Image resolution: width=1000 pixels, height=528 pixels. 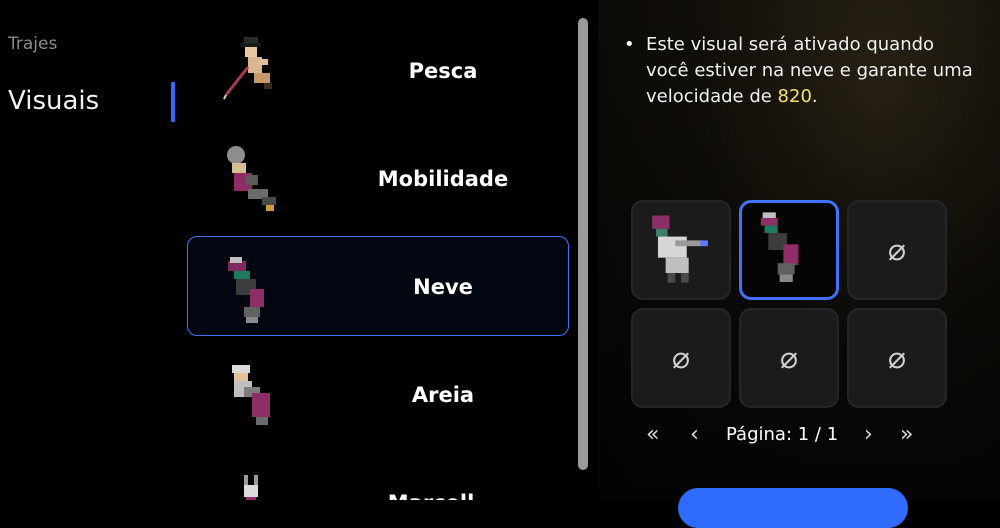 I want to click on list-item-mobilidade: Mobilidade, so click(x=378, y=178).